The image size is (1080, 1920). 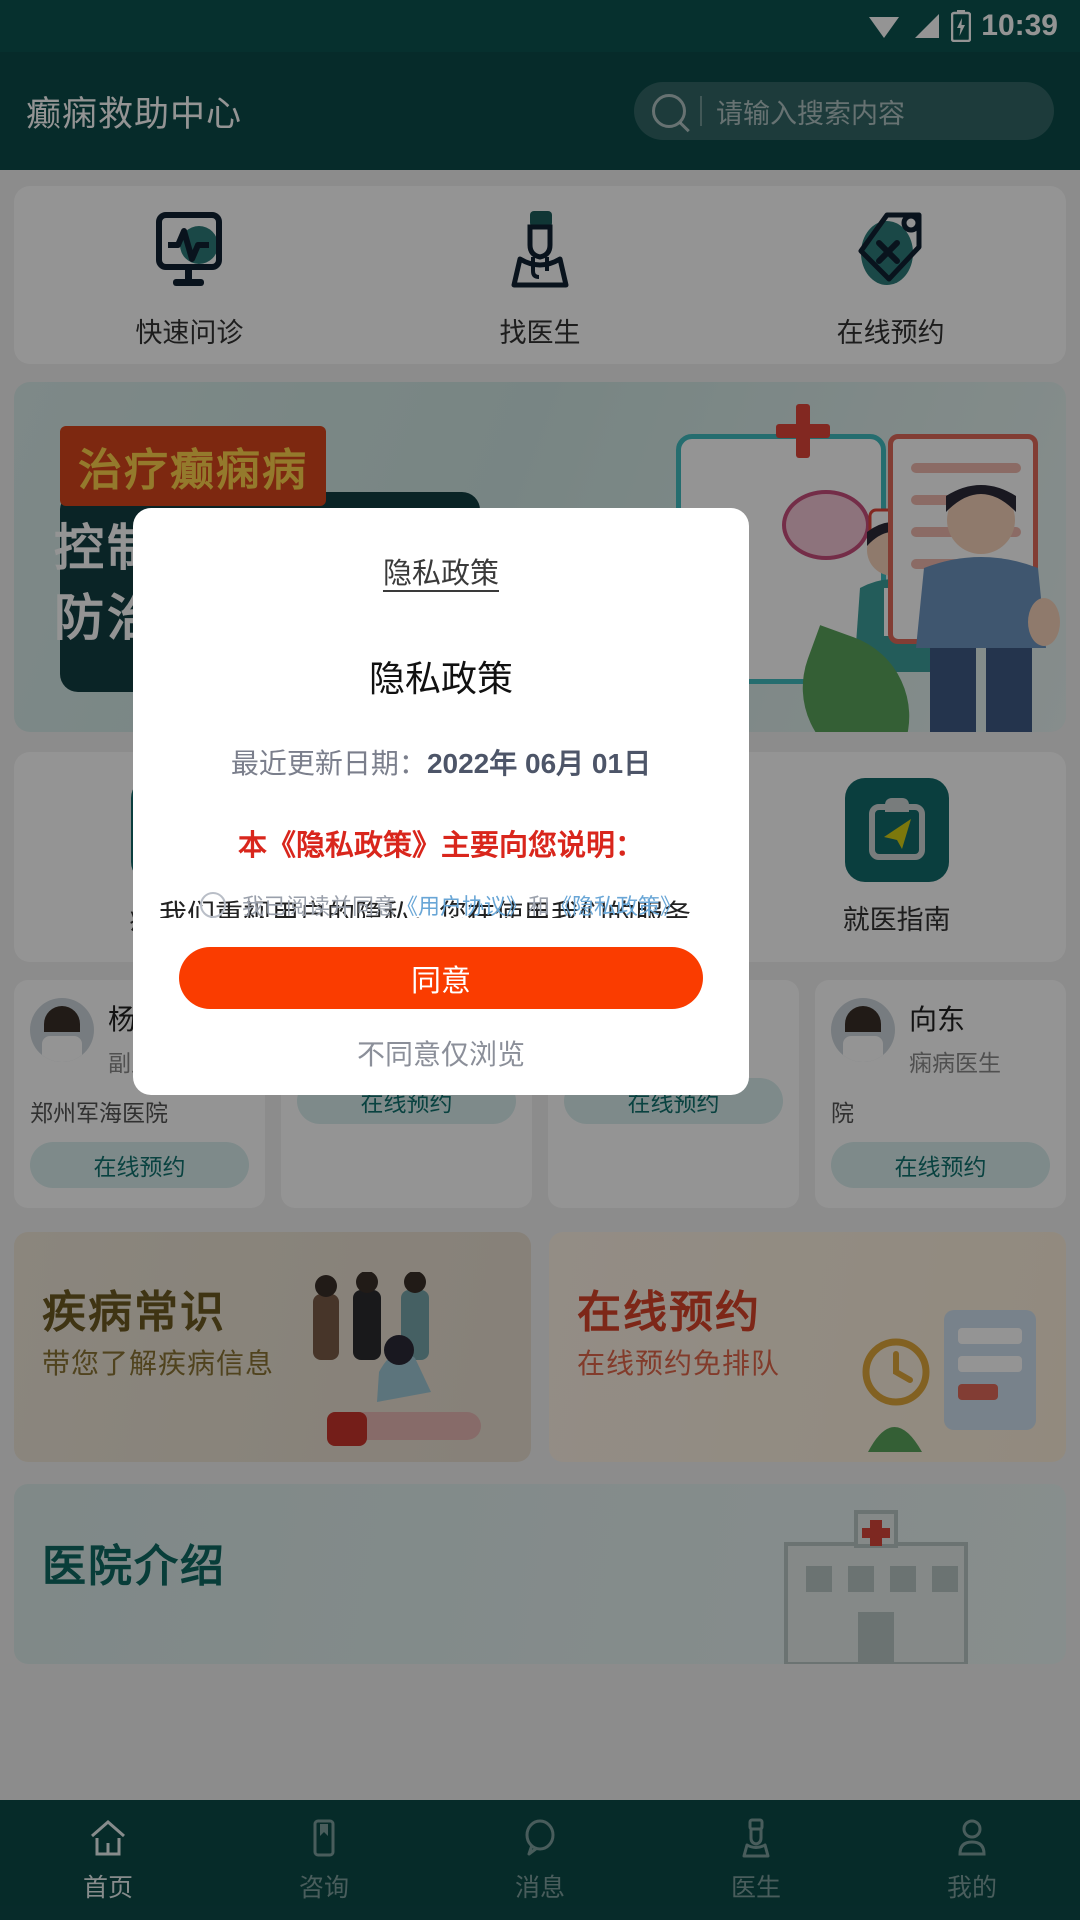 I want to click on deny-browse-only-button: 不同意仅浏览, so click(x=441, y=1053).